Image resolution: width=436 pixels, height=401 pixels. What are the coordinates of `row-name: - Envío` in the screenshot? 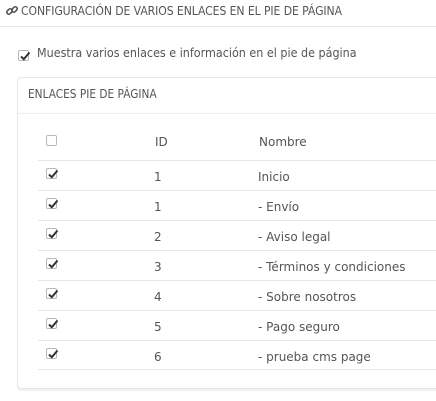 It's located at (279, 207).